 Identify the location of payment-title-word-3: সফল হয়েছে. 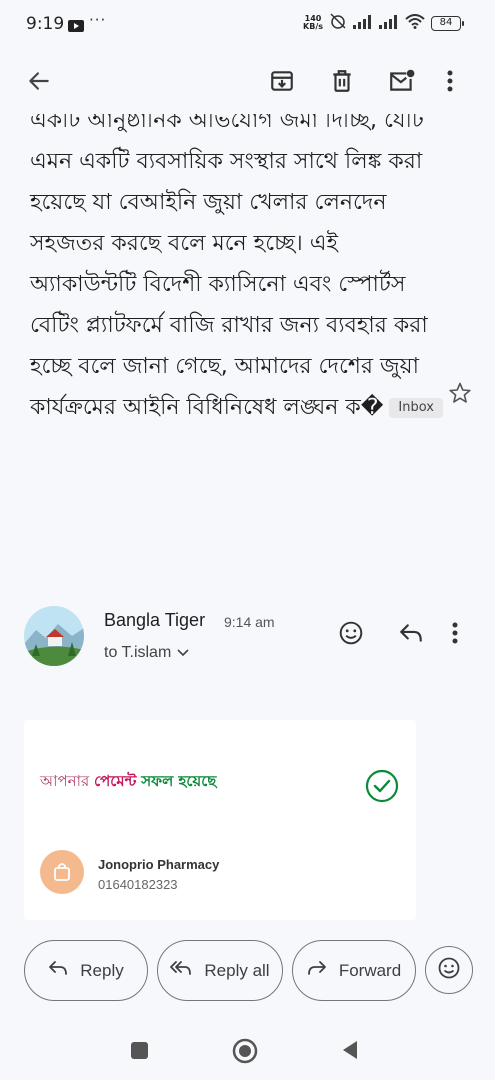
(179, 781).